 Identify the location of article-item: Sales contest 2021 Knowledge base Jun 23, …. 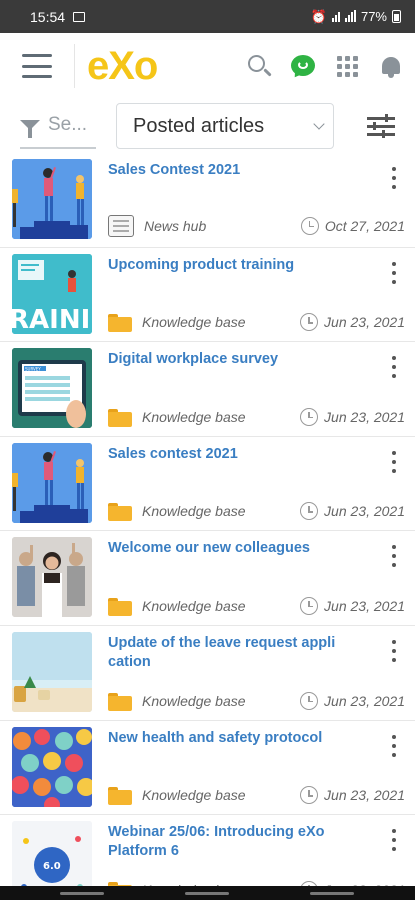
(207, 484).